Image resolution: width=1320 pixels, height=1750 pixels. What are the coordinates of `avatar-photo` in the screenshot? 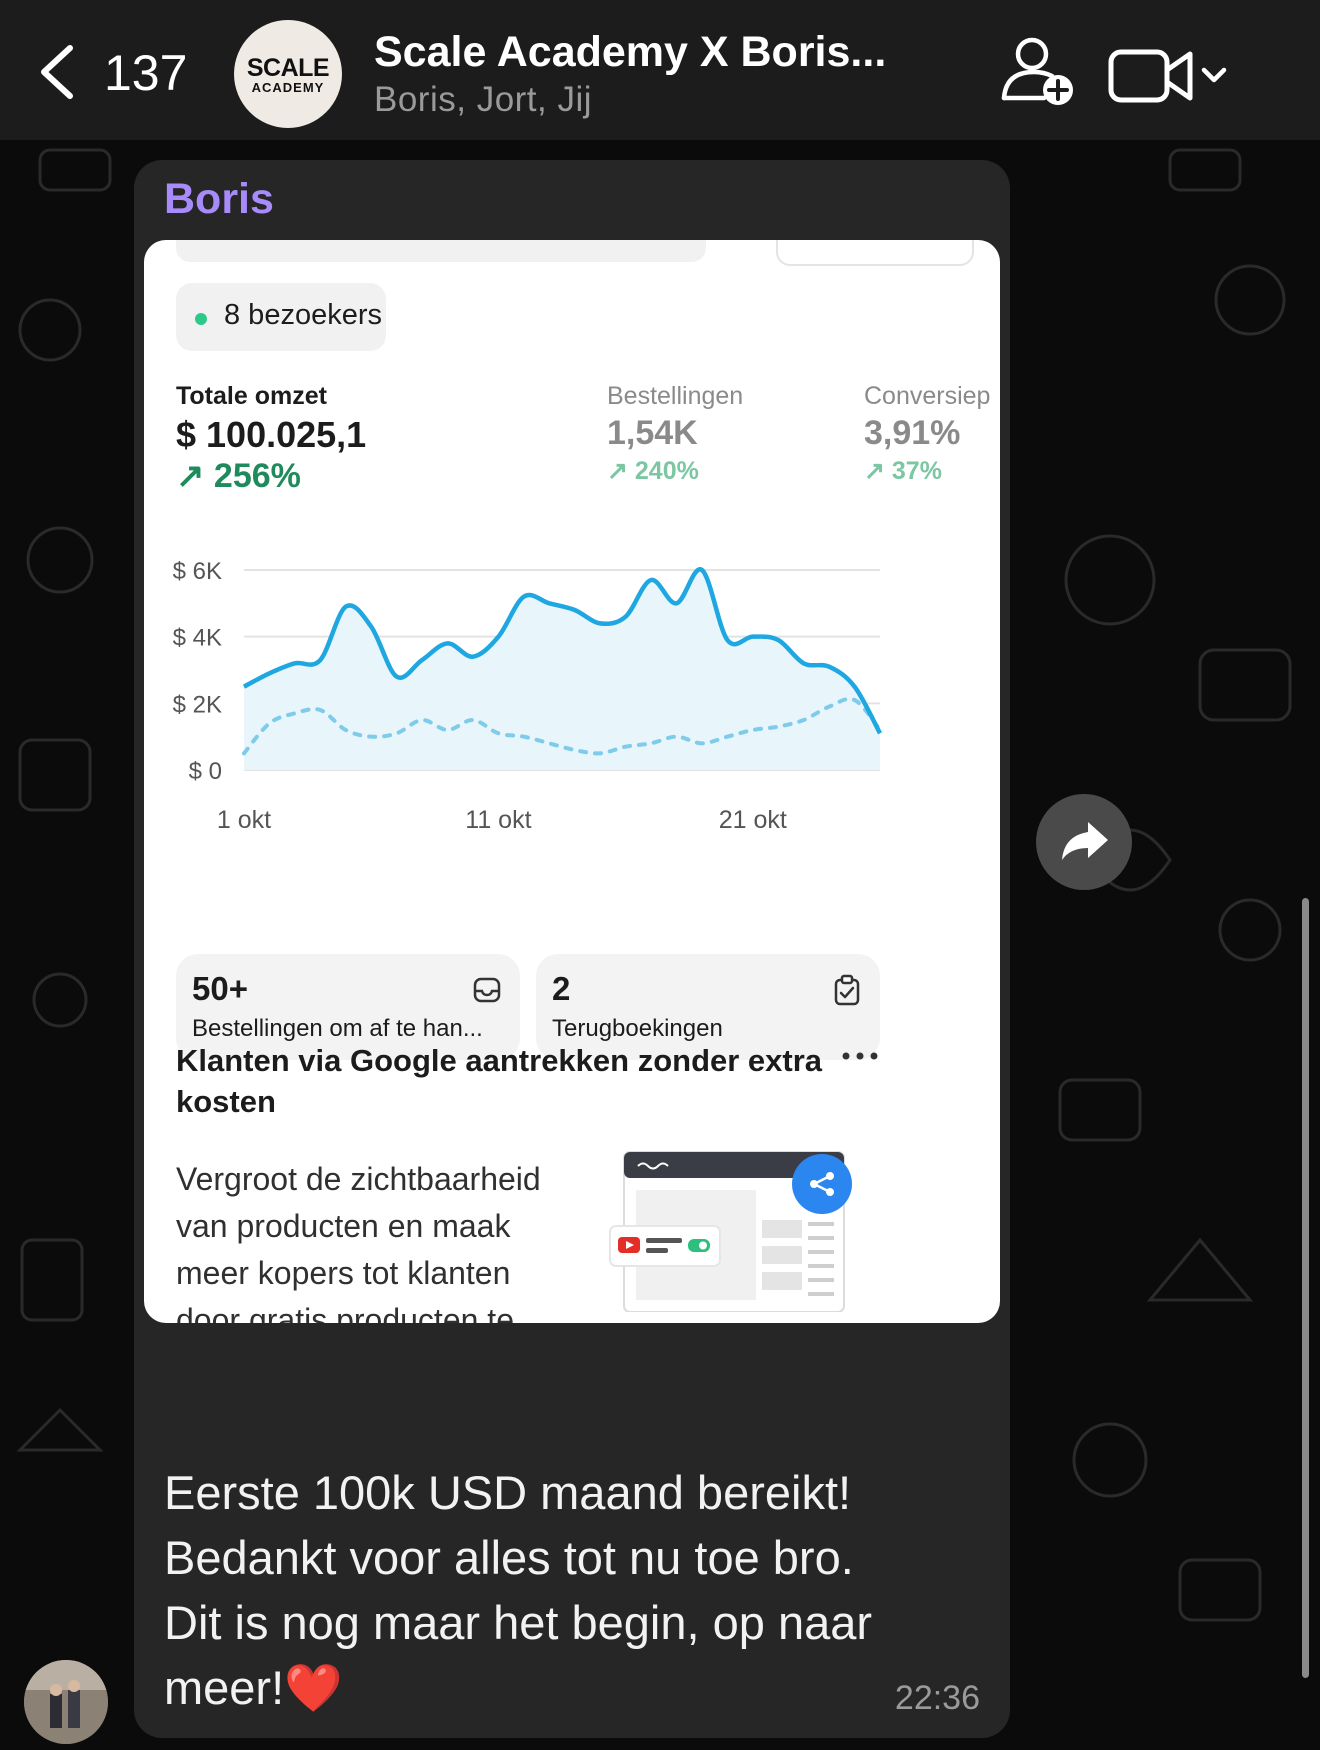 It's located at (66, 1702).